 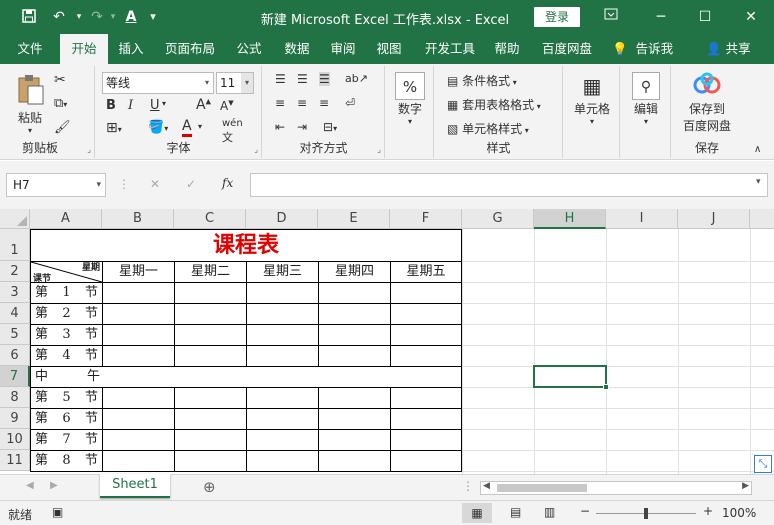 What do you see at coordinates (410, 99) in the screenshot?
I see `number-format-button: % 数字 ▾` at bounding box center [410, 99].